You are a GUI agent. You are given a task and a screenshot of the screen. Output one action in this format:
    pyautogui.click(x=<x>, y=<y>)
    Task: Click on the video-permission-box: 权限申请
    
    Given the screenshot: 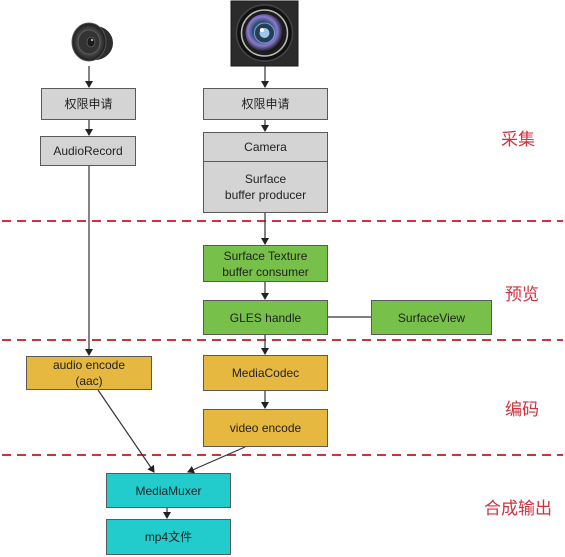 What is the action you would take?
    pyautogui.click(x=265, y=104)
    